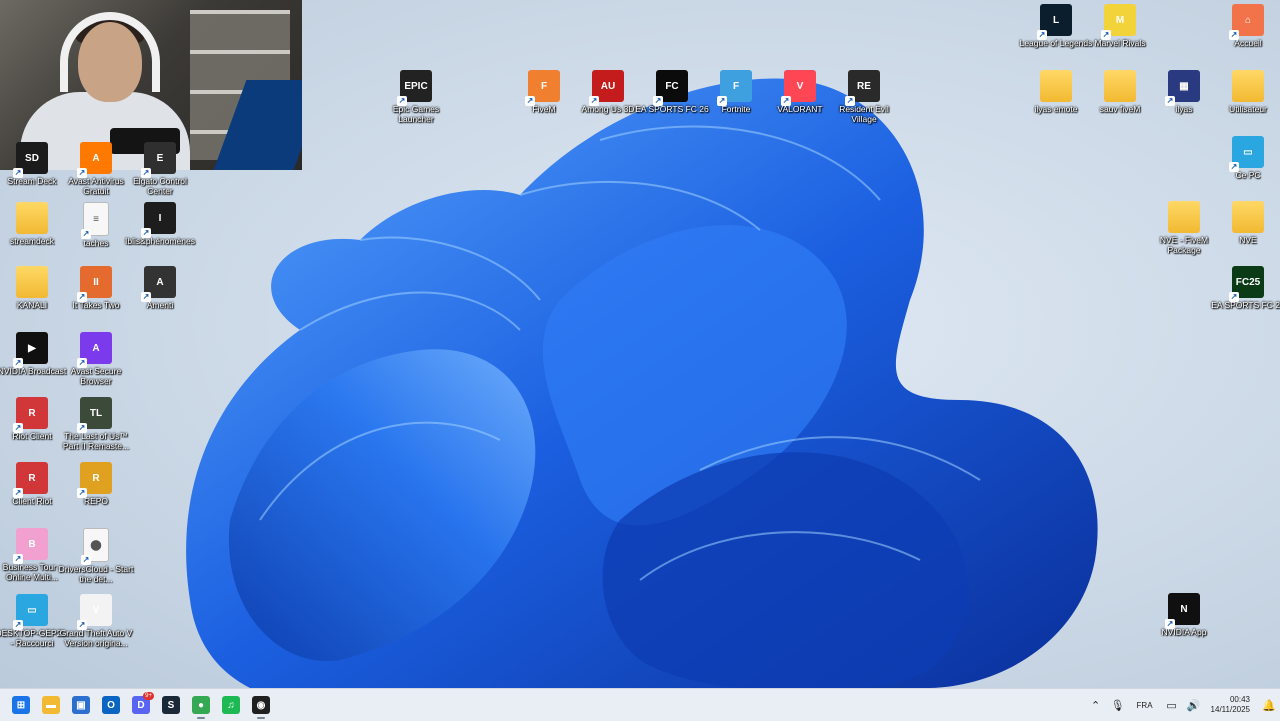  Describe the element at coordinates (864, 114) in the screenshot. I see `icon-label: Resident Evil Village` at that location.